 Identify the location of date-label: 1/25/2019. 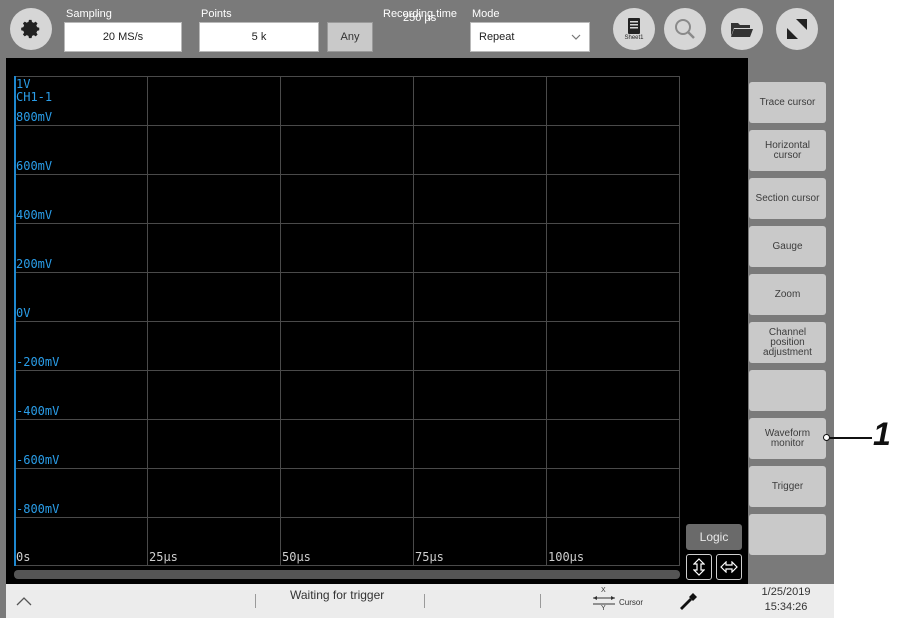
(786, 592).